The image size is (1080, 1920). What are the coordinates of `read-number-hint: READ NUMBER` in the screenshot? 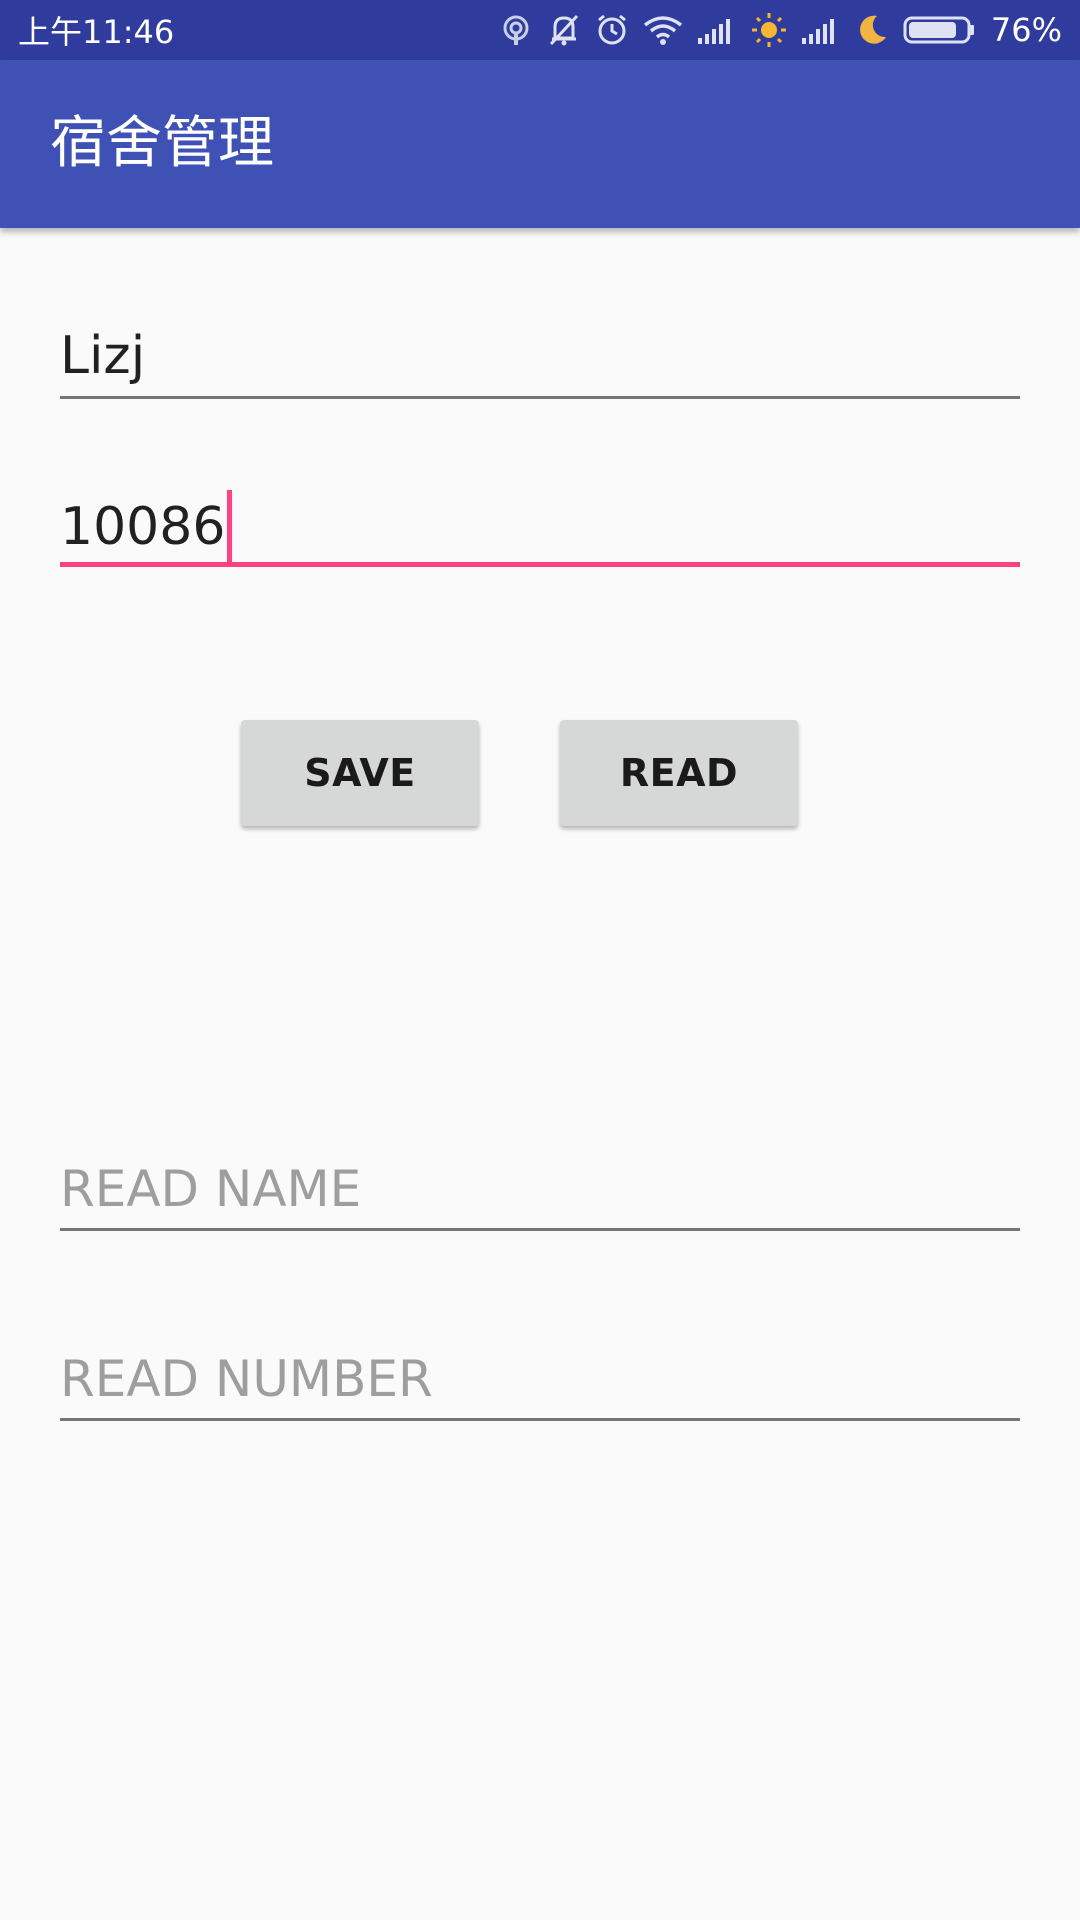 It's located at (246, 1379).